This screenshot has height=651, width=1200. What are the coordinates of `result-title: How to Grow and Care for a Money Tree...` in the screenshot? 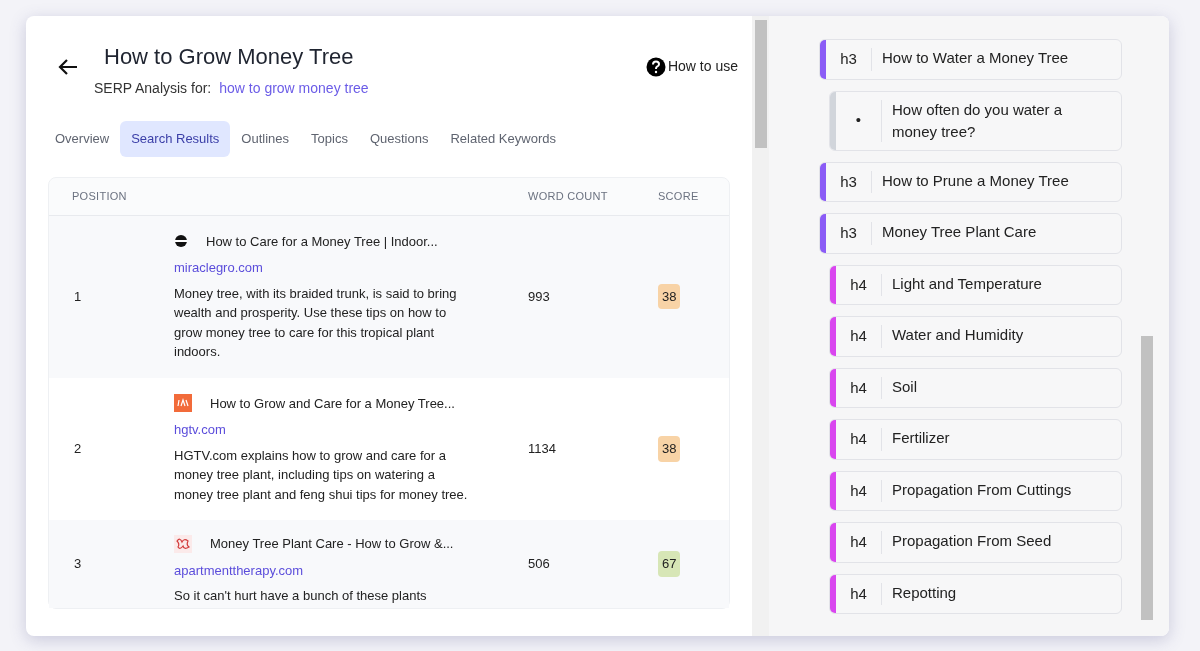 It's located at (332, 403).